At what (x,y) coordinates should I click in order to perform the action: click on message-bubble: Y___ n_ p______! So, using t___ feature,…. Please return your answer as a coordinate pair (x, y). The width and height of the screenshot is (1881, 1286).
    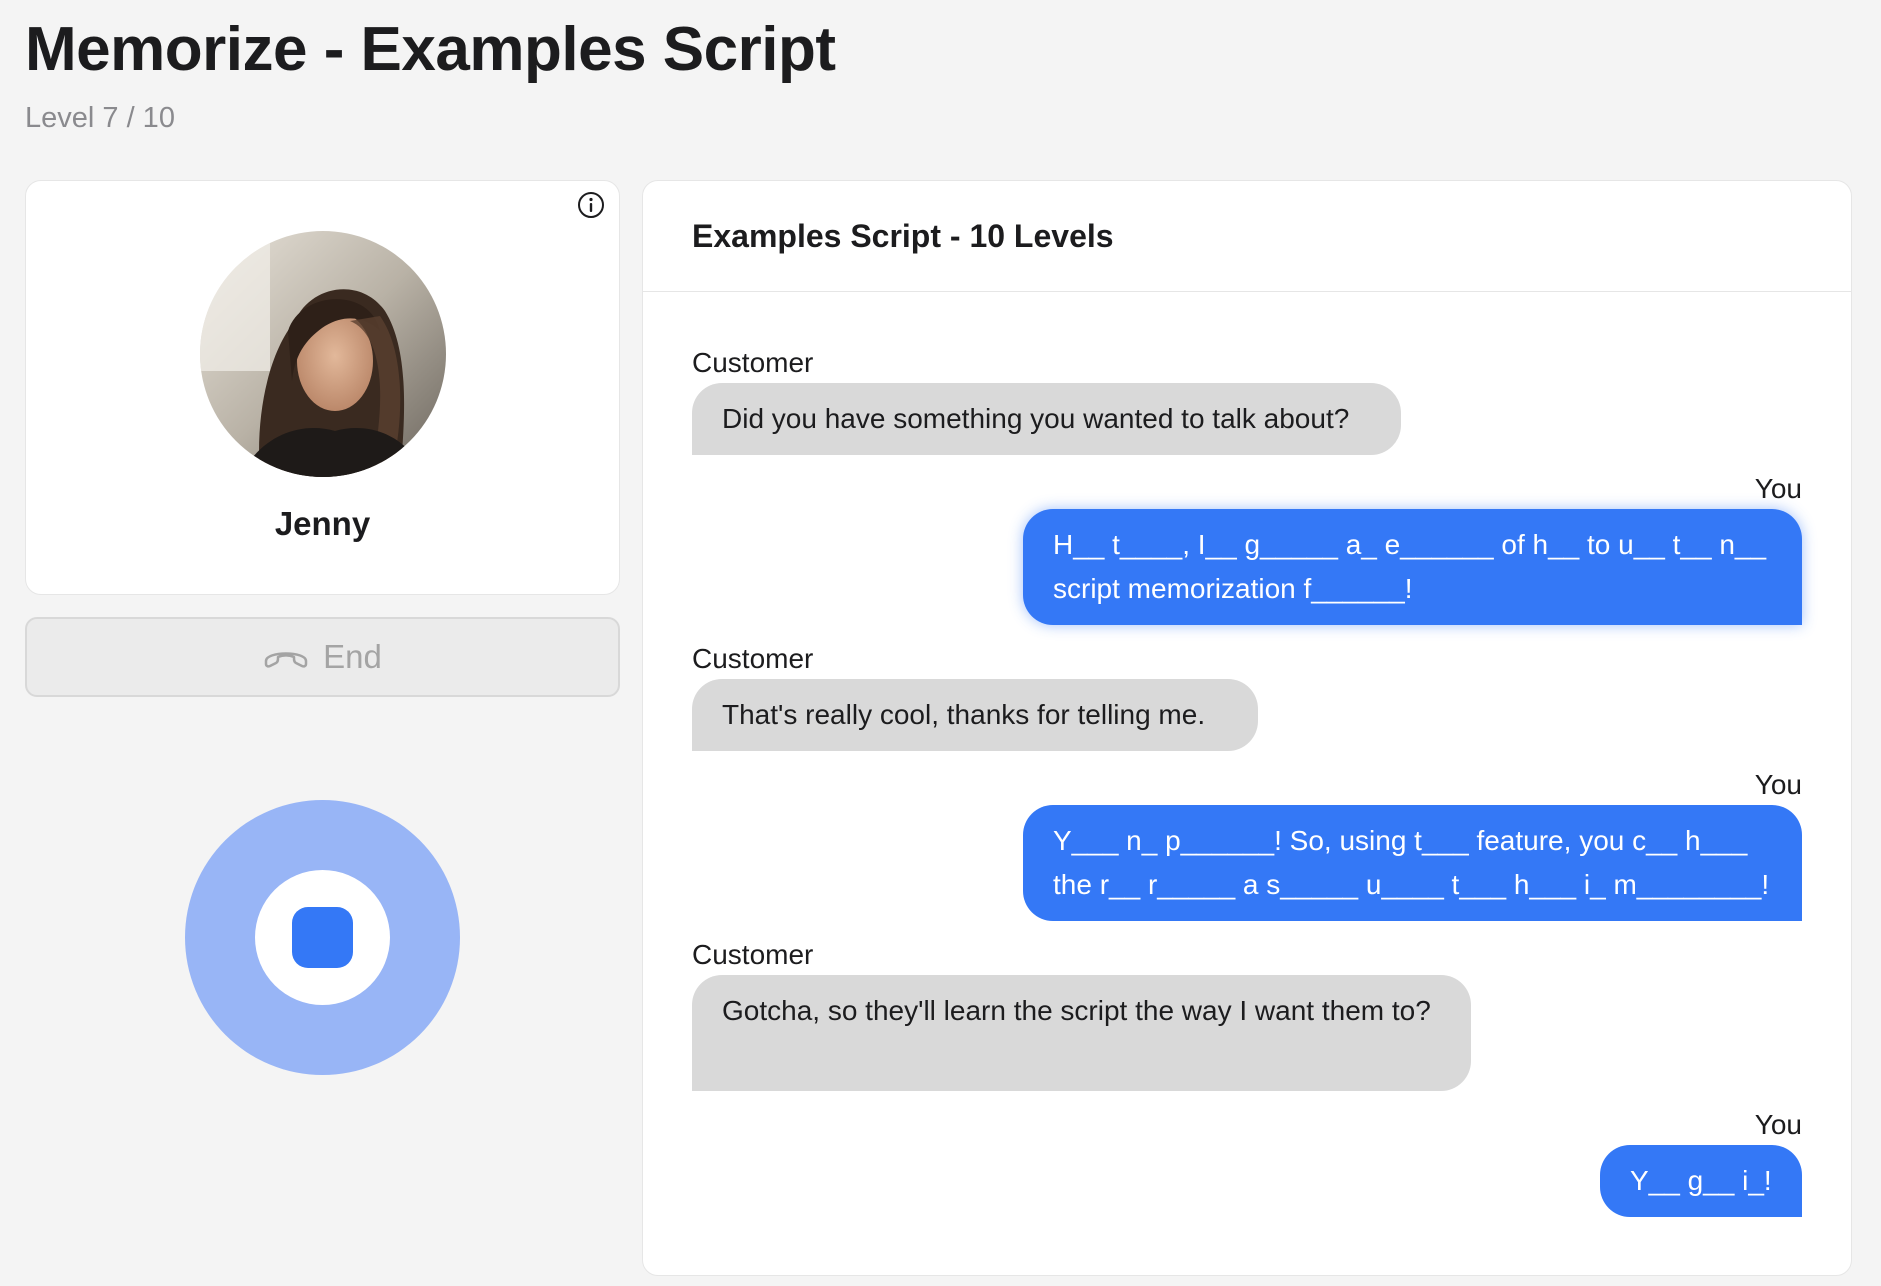
    Looking at the image, I should click on (1412, 863).